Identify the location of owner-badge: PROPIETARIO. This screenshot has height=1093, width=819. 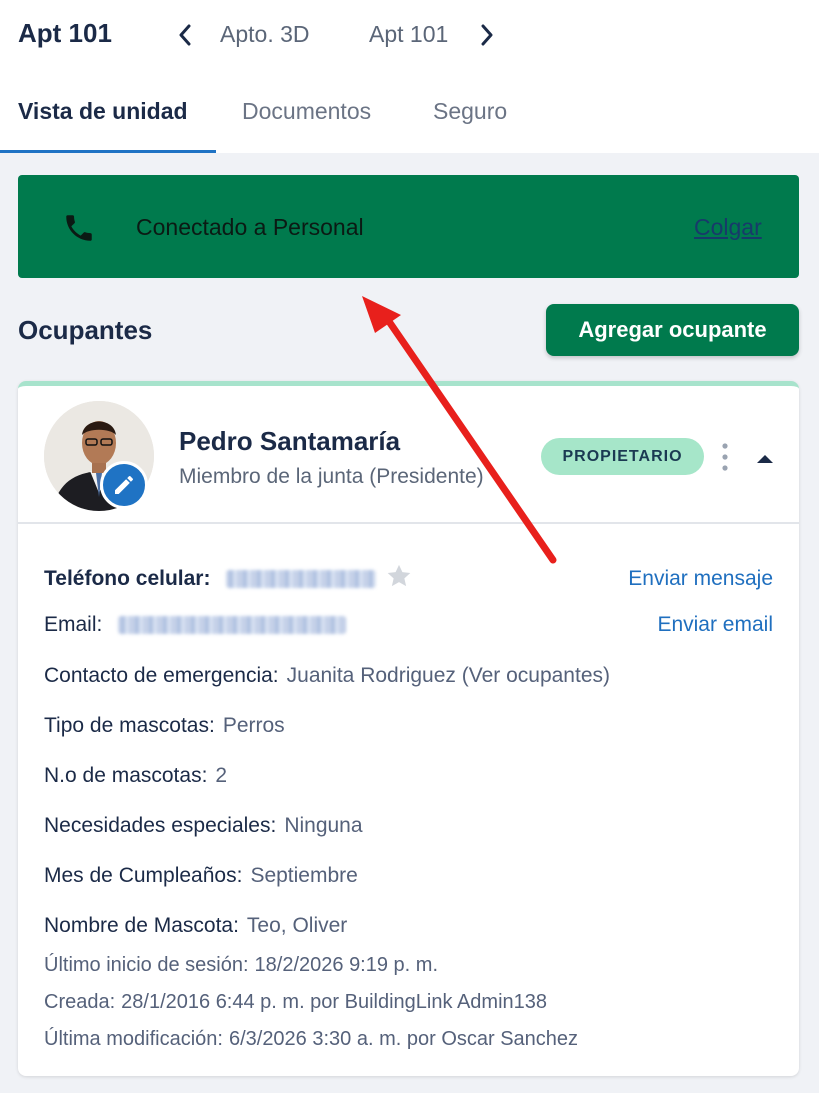
(622, 456).